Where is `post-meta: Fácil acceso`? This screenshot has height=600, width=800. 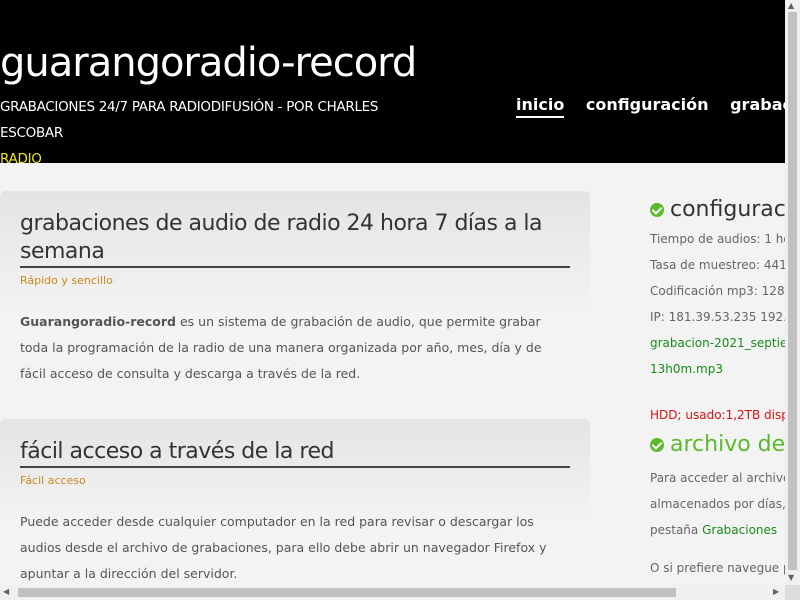
post-meta: Fácil acceso is located at coordinates (53, 480).